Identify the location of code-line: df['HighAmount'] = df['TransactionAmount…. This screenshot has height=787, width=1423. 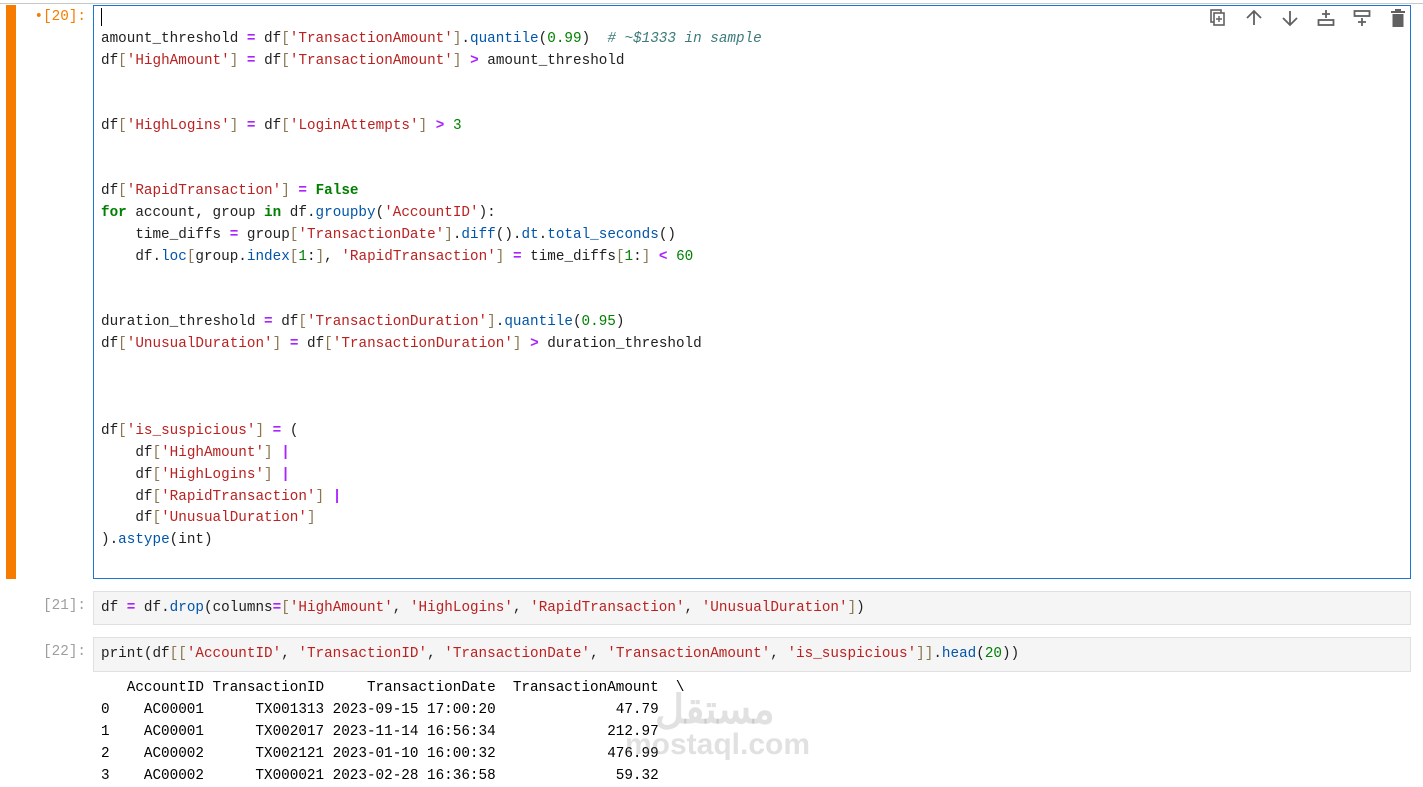
(431, 61).